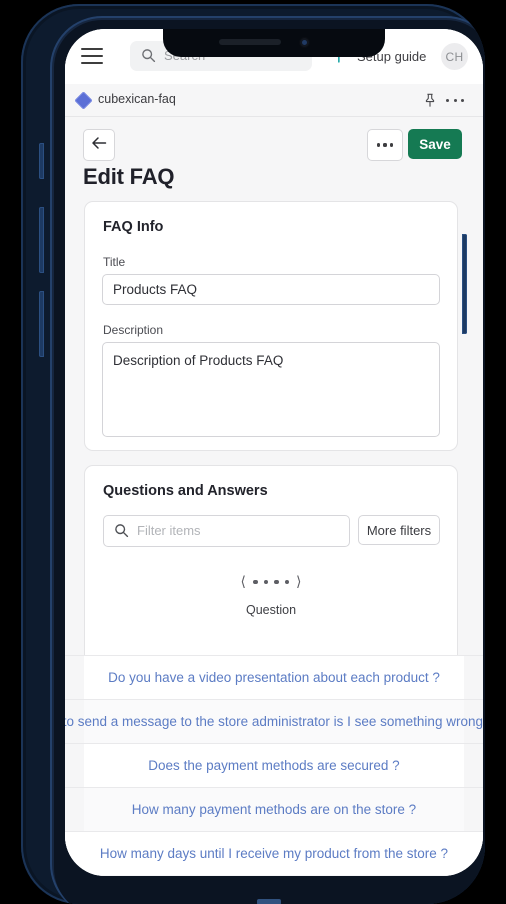  What do you see at coordinates (169, 530) in the screenshot?
I see `filter-items-placeholder: Filter items` at bounding box center [169, 530].